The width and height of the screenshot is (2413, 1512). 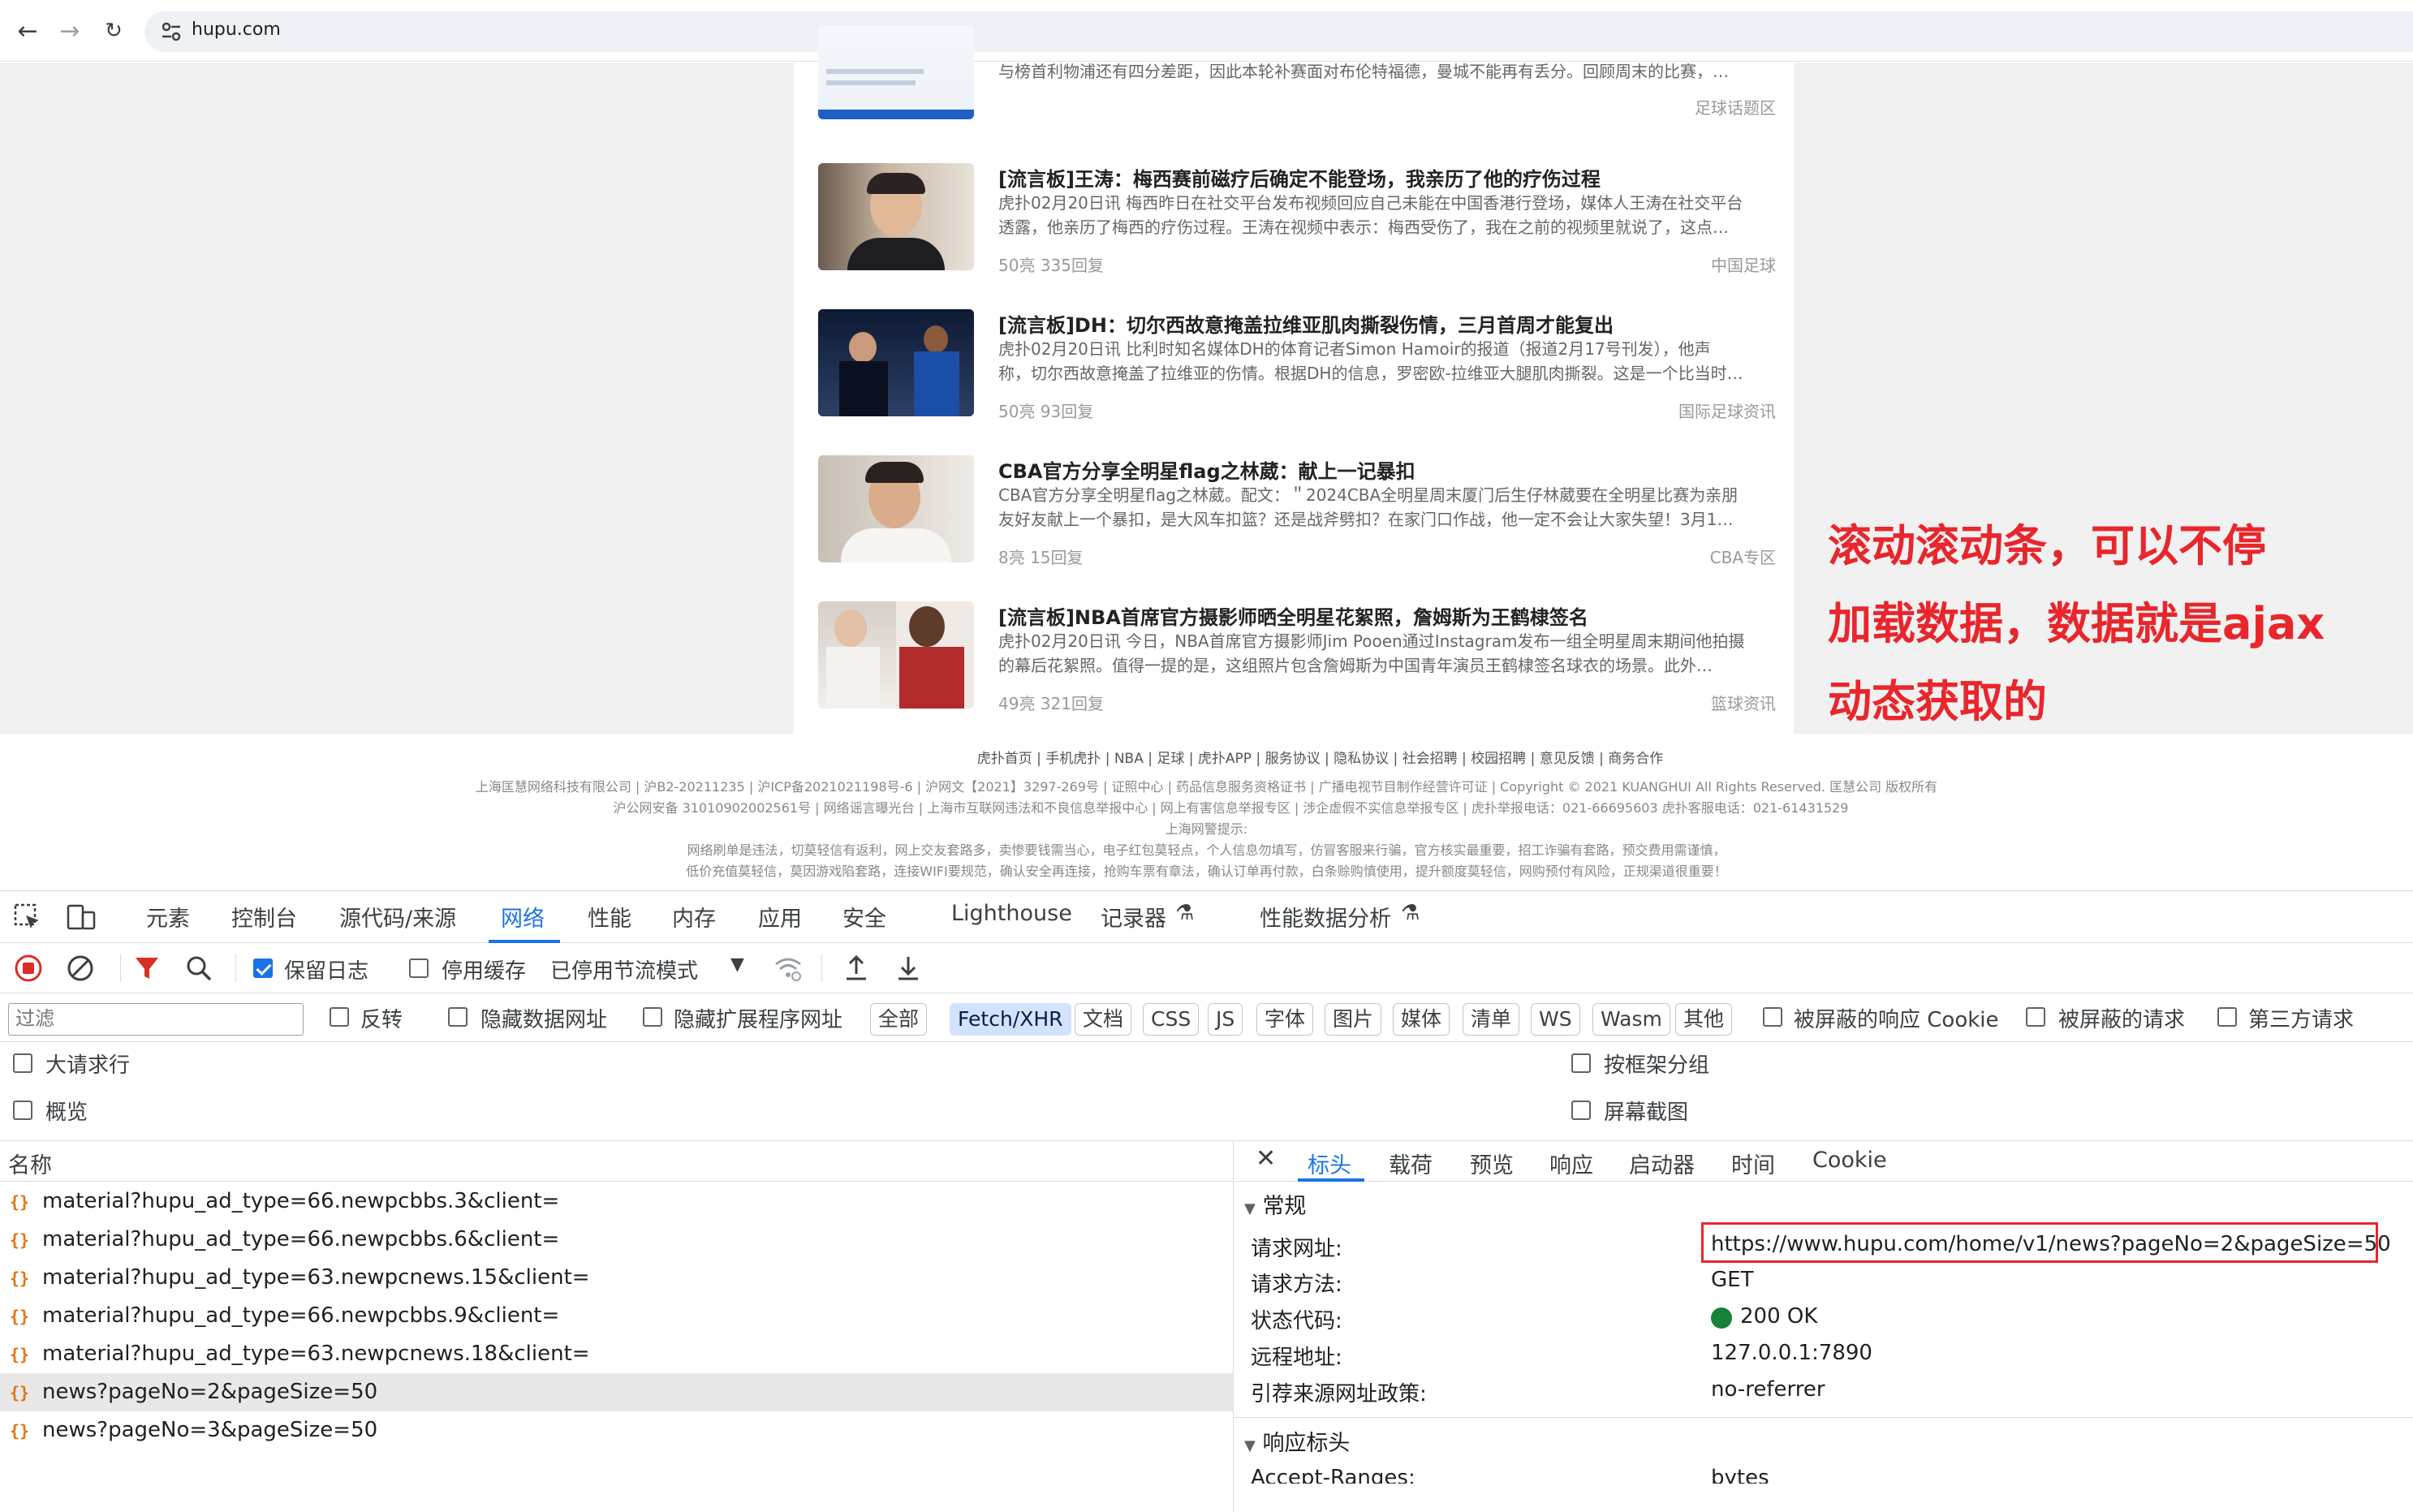 What do you see at coordinates (1753, 1164) in the screenshot?
I see `tab-timing: 时间` at bounding box center [1753, 1164].